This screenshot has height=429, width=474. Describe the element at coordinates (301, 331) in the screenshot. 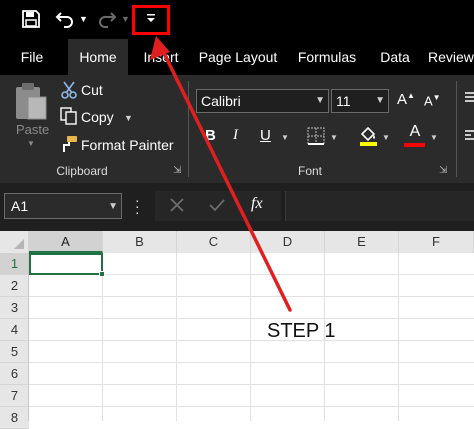

I see `step-annotation-label: STEP 1` at that location.